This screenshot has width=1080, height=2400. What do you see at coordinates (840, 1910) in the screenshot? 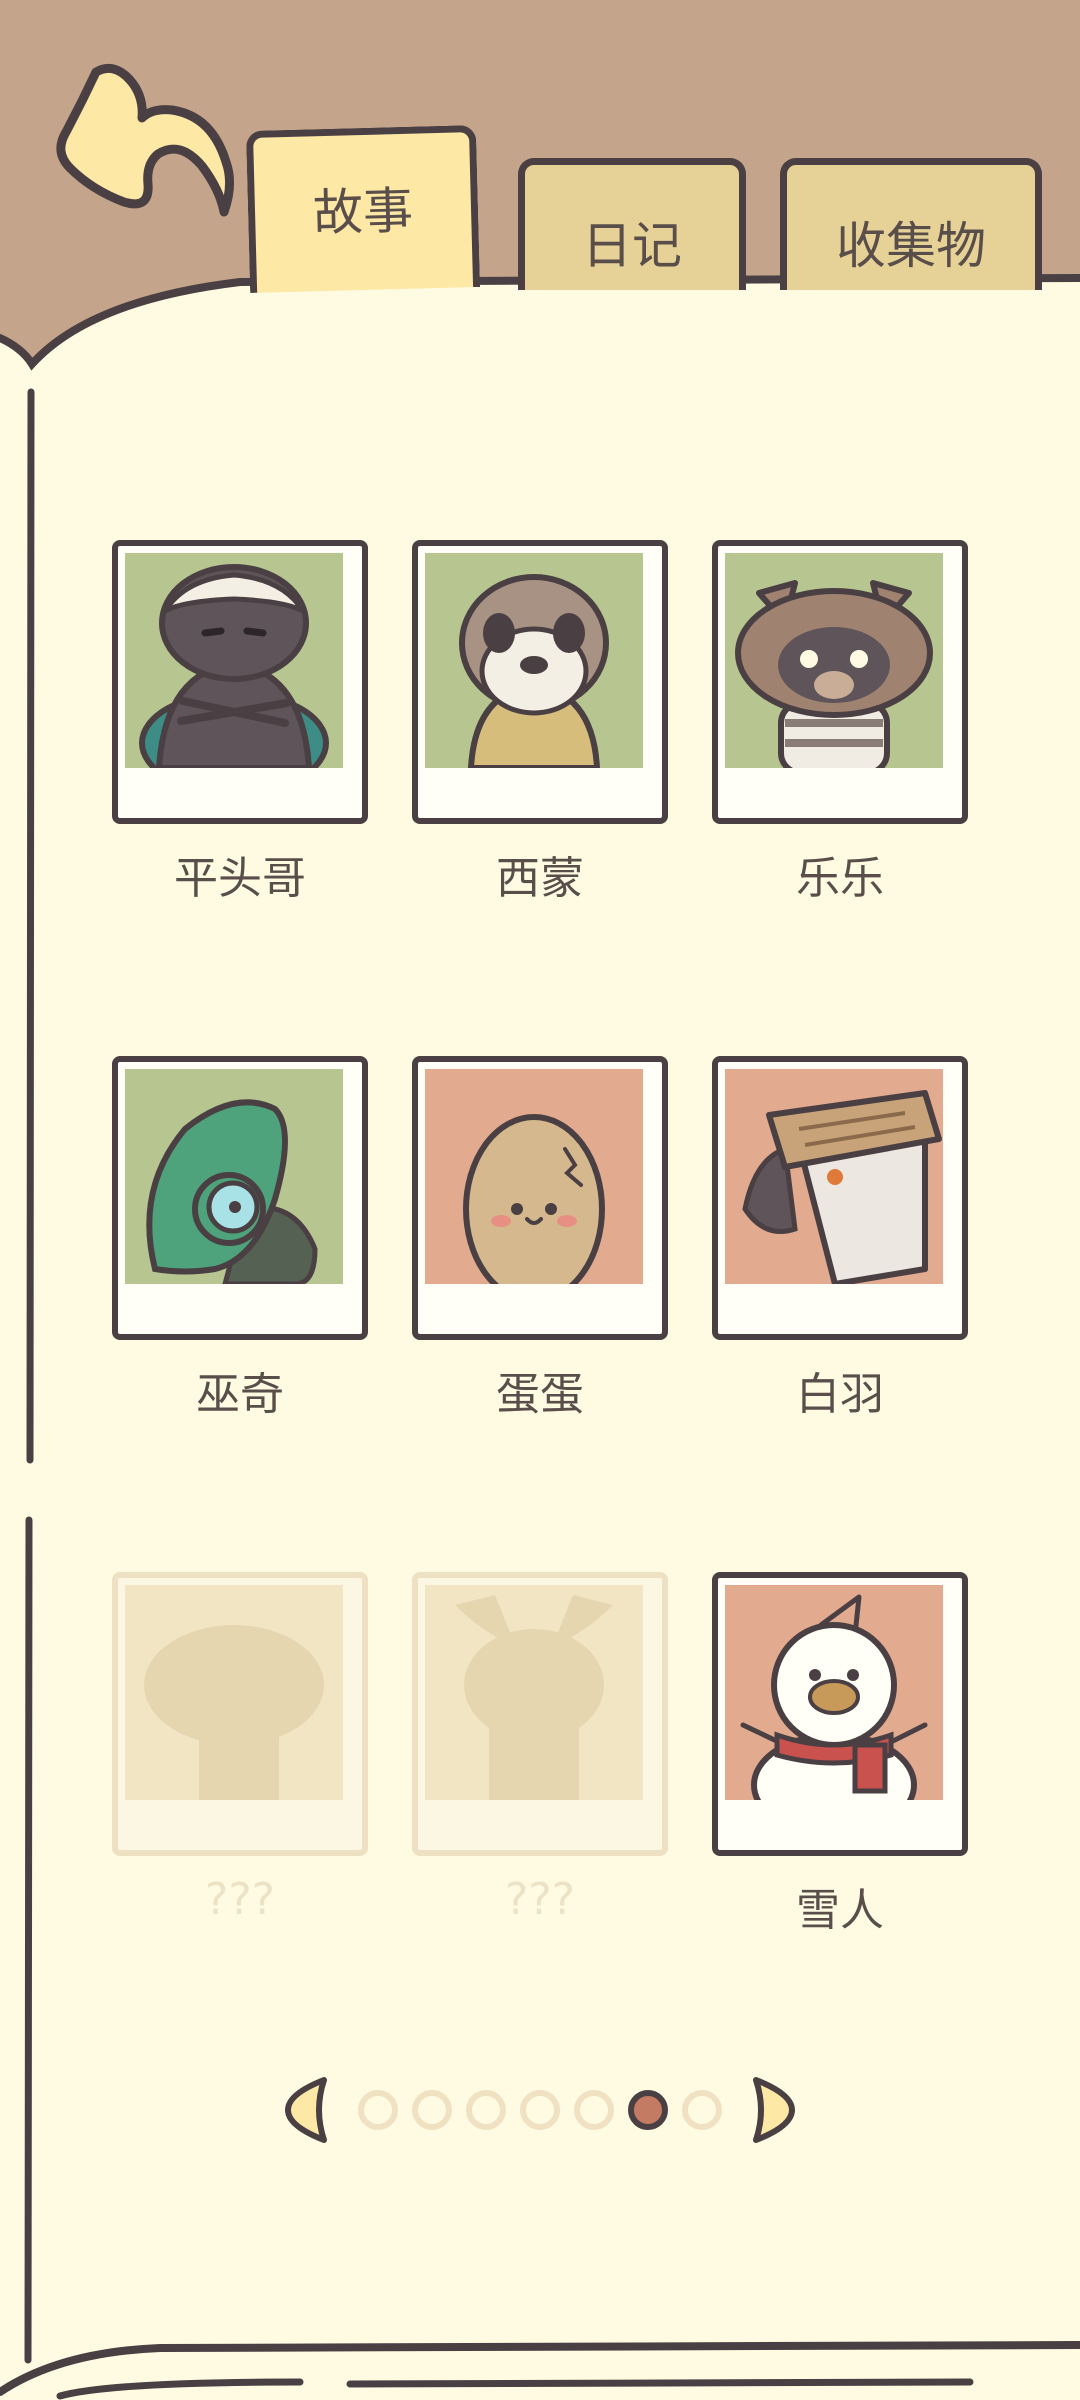
I see `character-name: 雪人` at bounding box center [840, 1910].